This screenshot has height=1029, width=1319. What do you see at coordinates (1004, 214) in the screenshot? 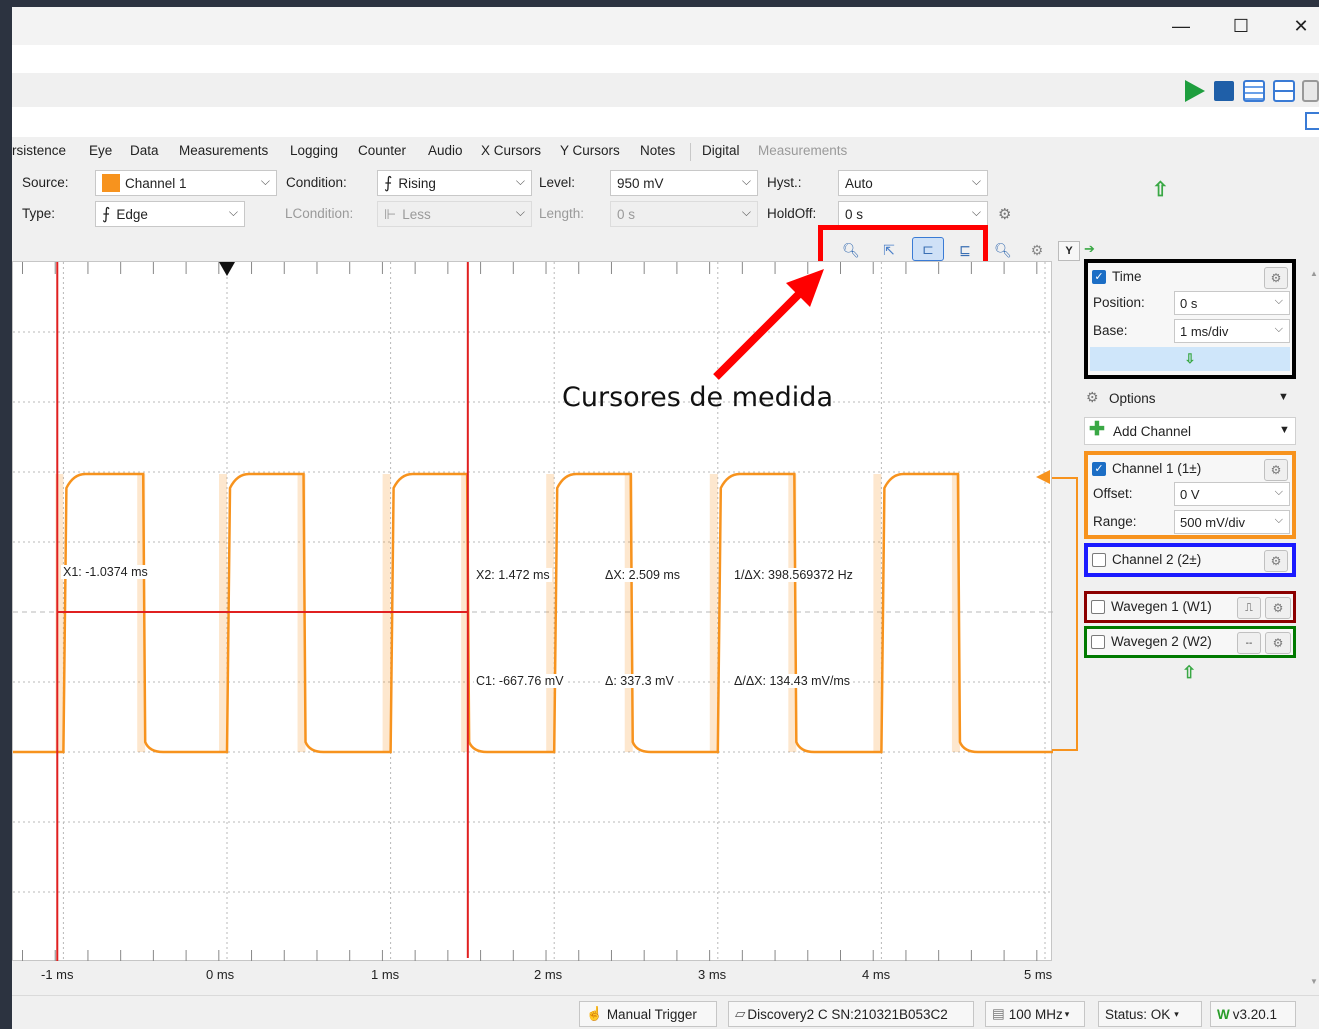
I see `trigger-settings-gear-icon: ⚙` at bounding box center [1004, 214].